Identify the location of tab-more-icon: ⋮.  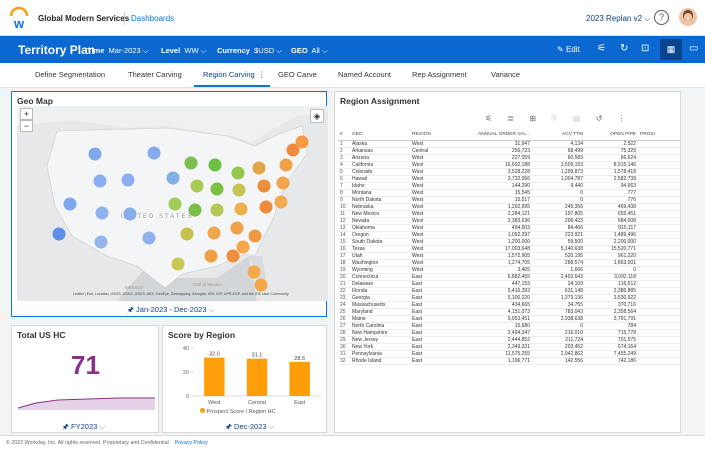
(262, 74).